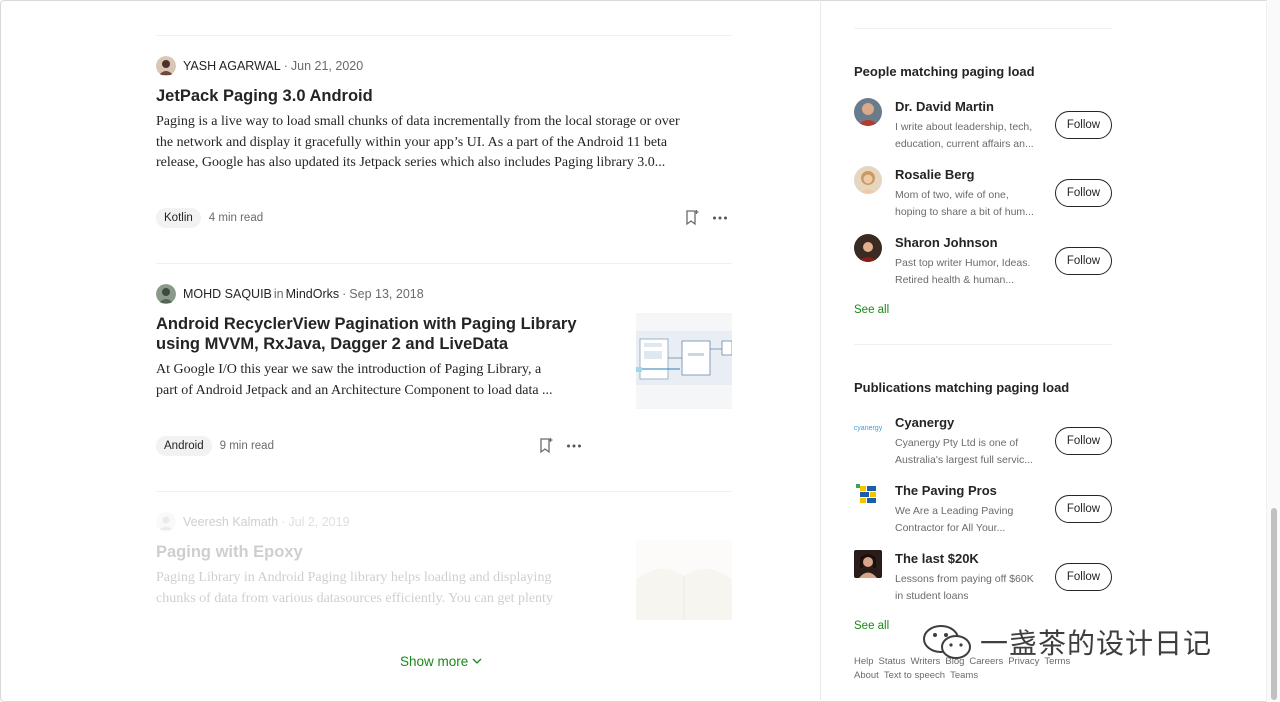  What do you see at coordinates (246, 446) in the screenshot?
I see `read-time: 9 min read` at bounding box center [246, 446].